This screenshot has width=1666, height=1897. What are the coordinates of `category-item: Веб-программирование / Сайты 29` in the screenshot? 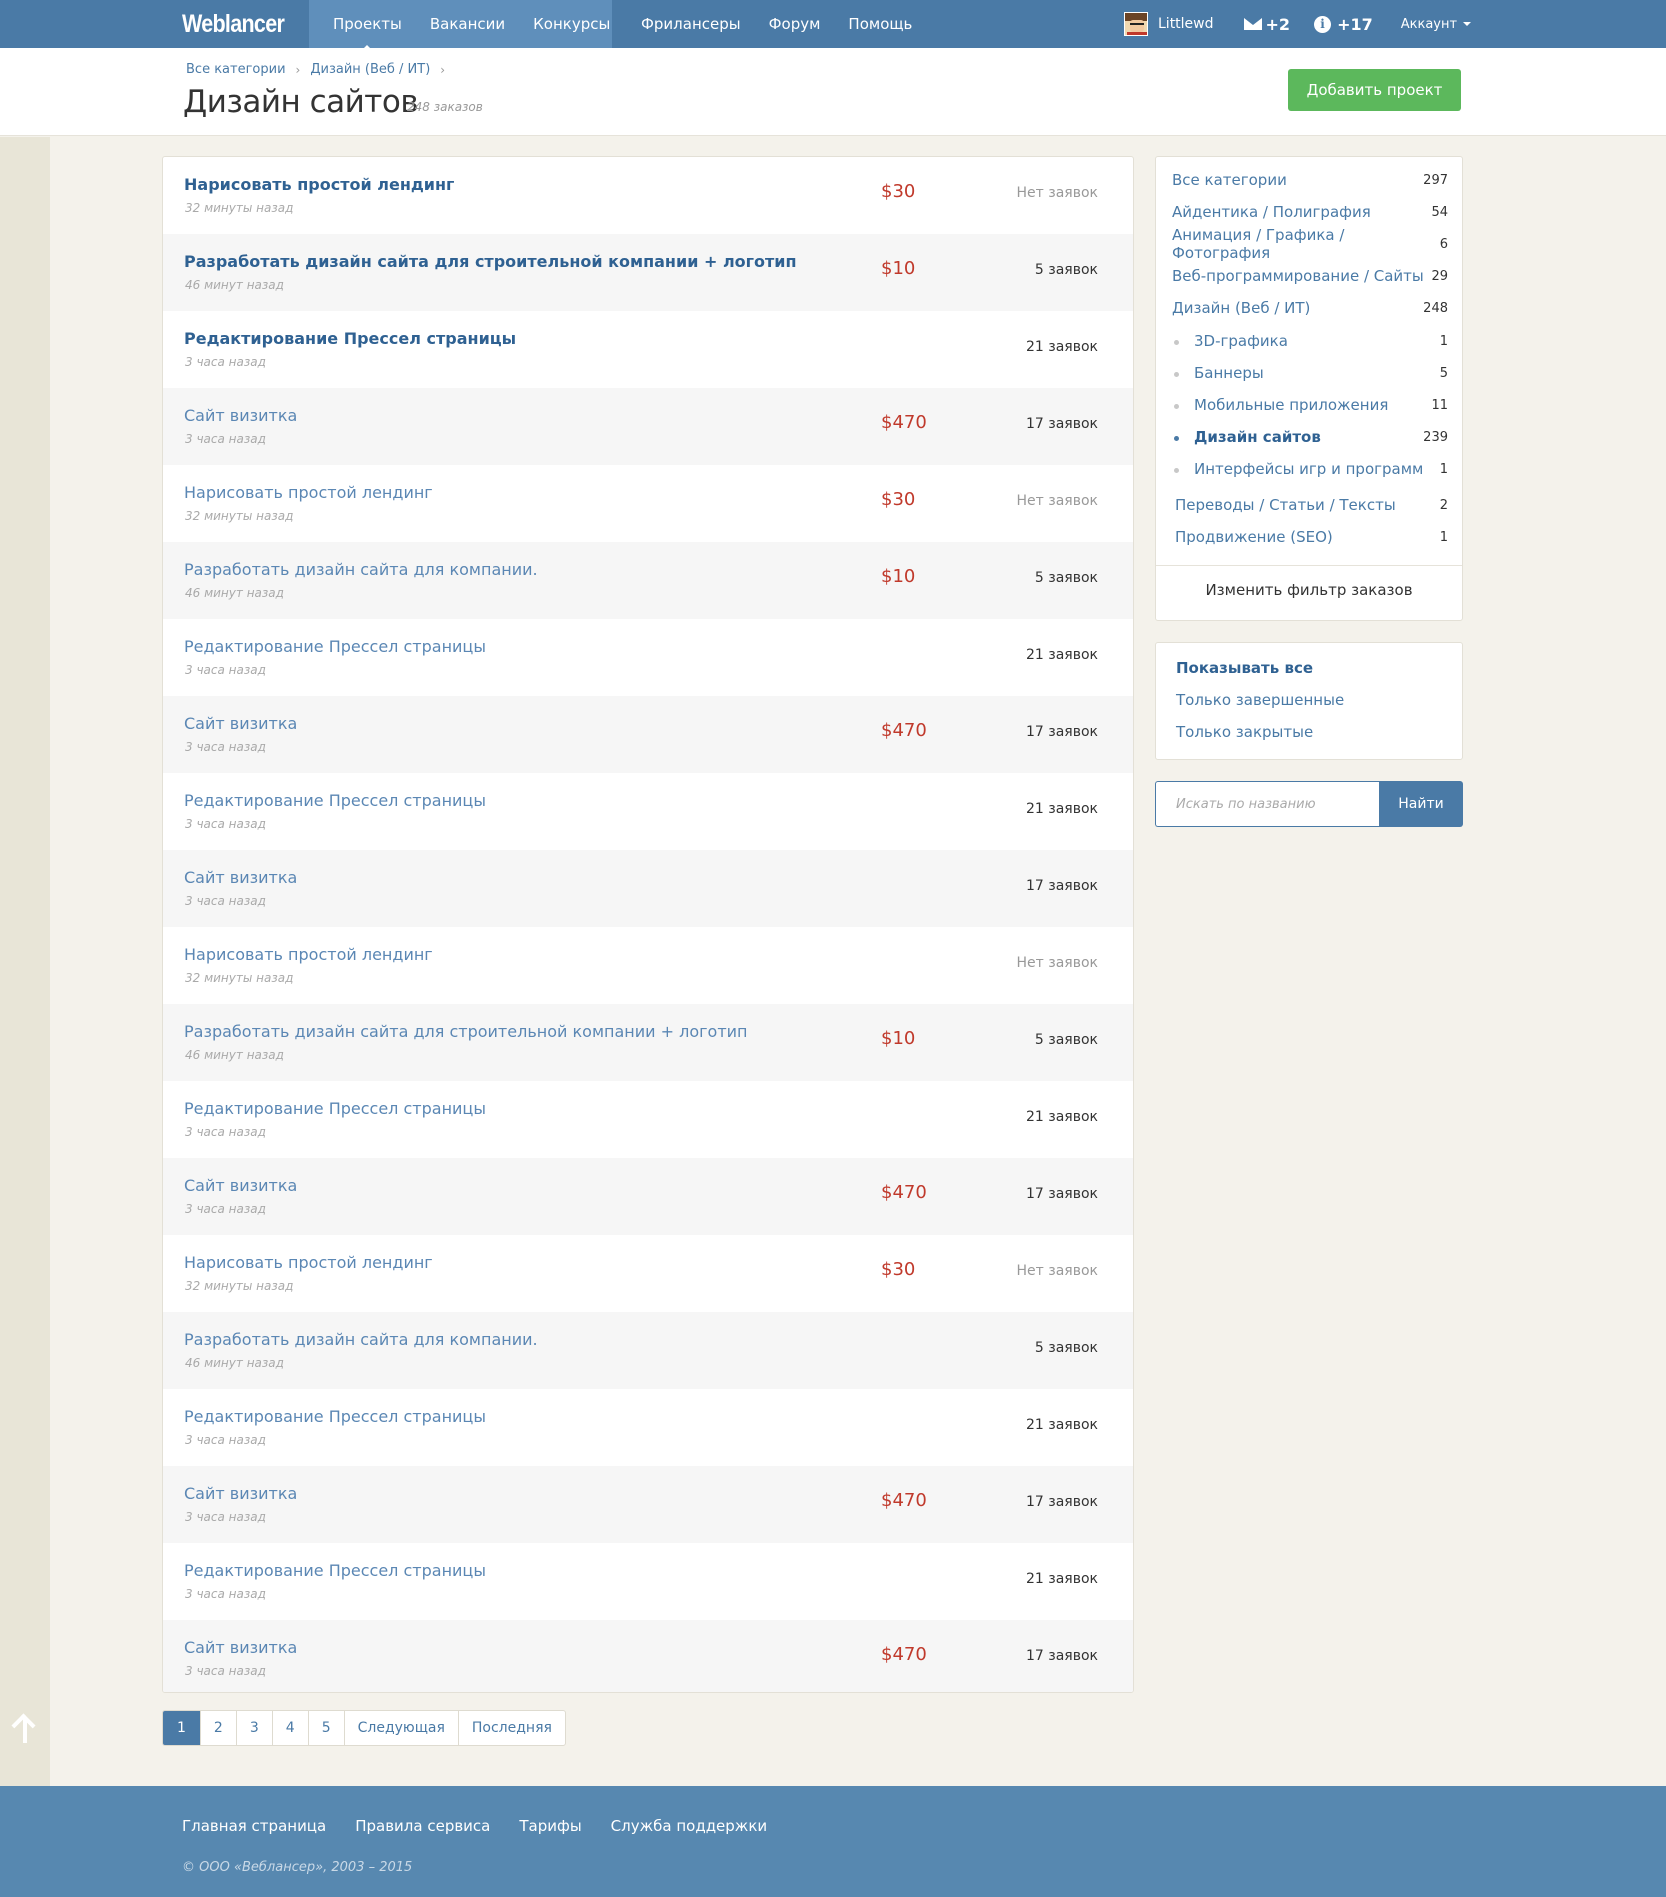 It's located at (1310, 276).